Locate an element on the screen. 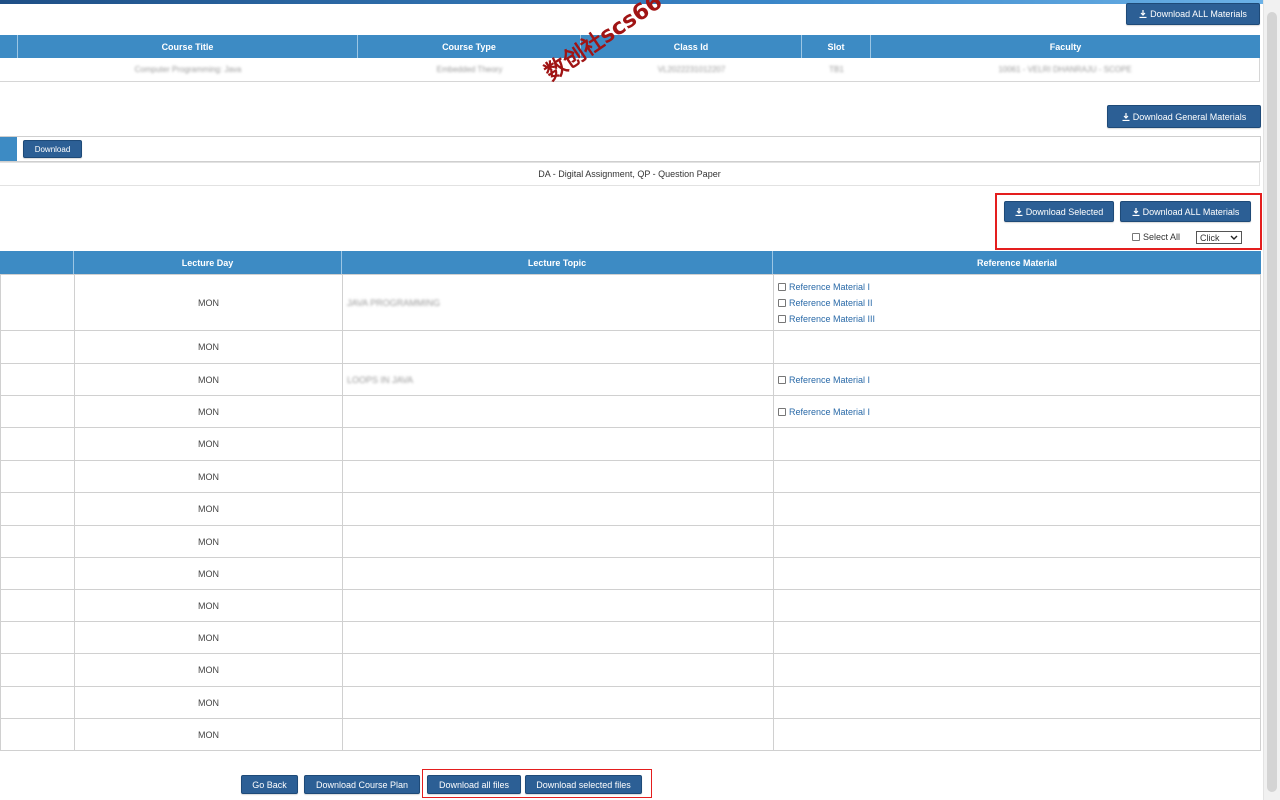 The height and width of the screenshot is (800, 1280). select-all-control: Select All is located at coordinates (1156, 237).